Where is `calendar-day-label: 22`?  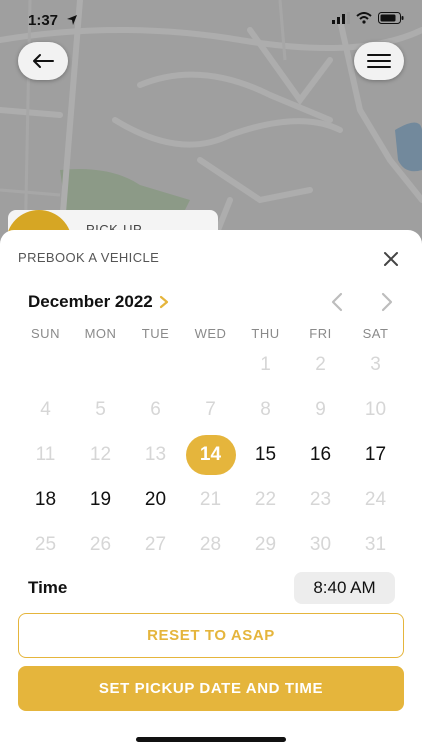
calendar-day-label: 22 is located at coordinates (265, 499).